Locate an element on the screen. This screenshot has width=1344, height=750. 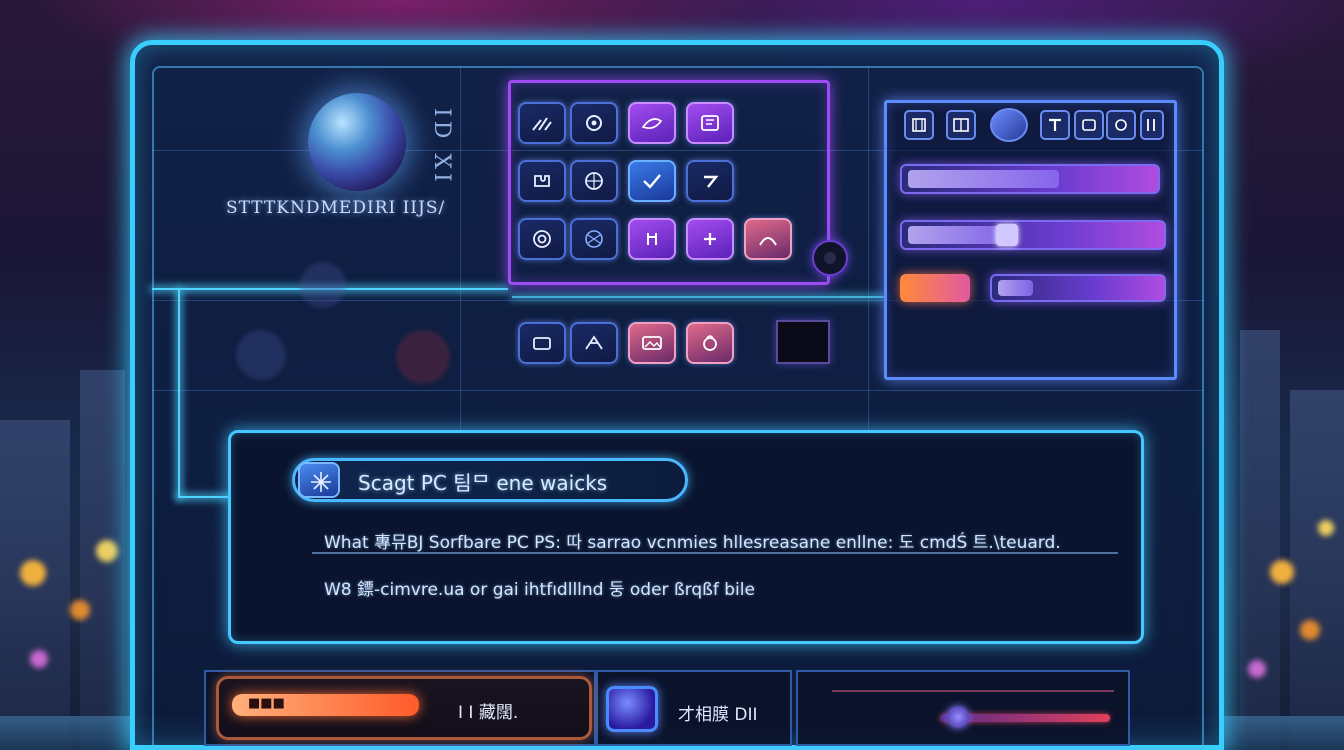
bars-icon is located at coordinates (1152, 125).